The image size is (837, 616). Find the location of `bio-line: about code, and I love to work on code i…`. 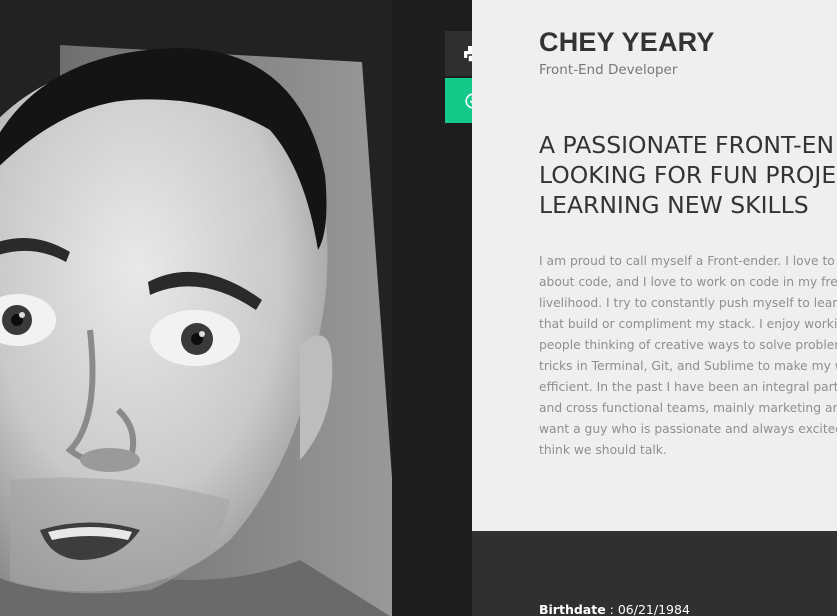

bio-line: about code, and I love to work on code i… is located at coordinates (688, 282).